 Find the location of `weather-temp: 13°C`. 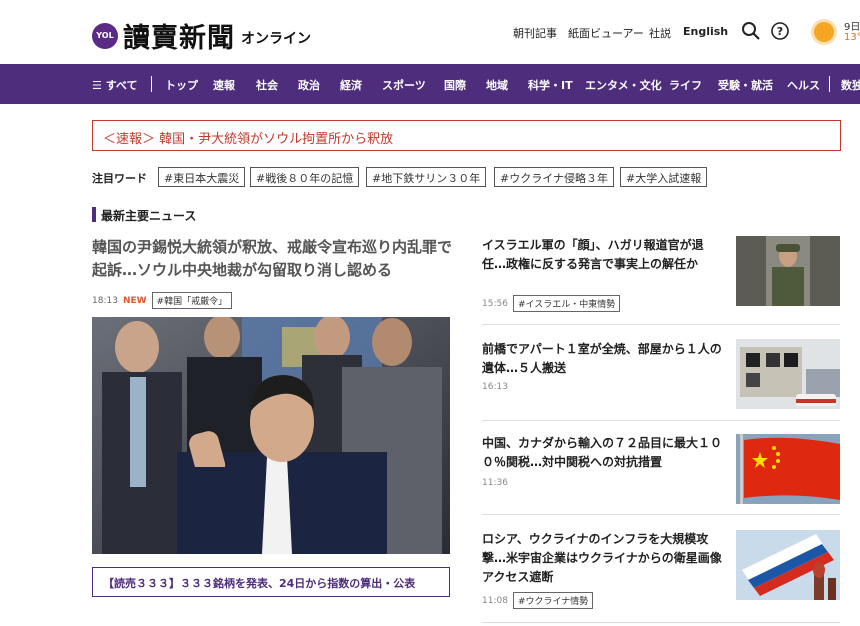

weather-temp: 13°C is located at coordinates (852, 37).